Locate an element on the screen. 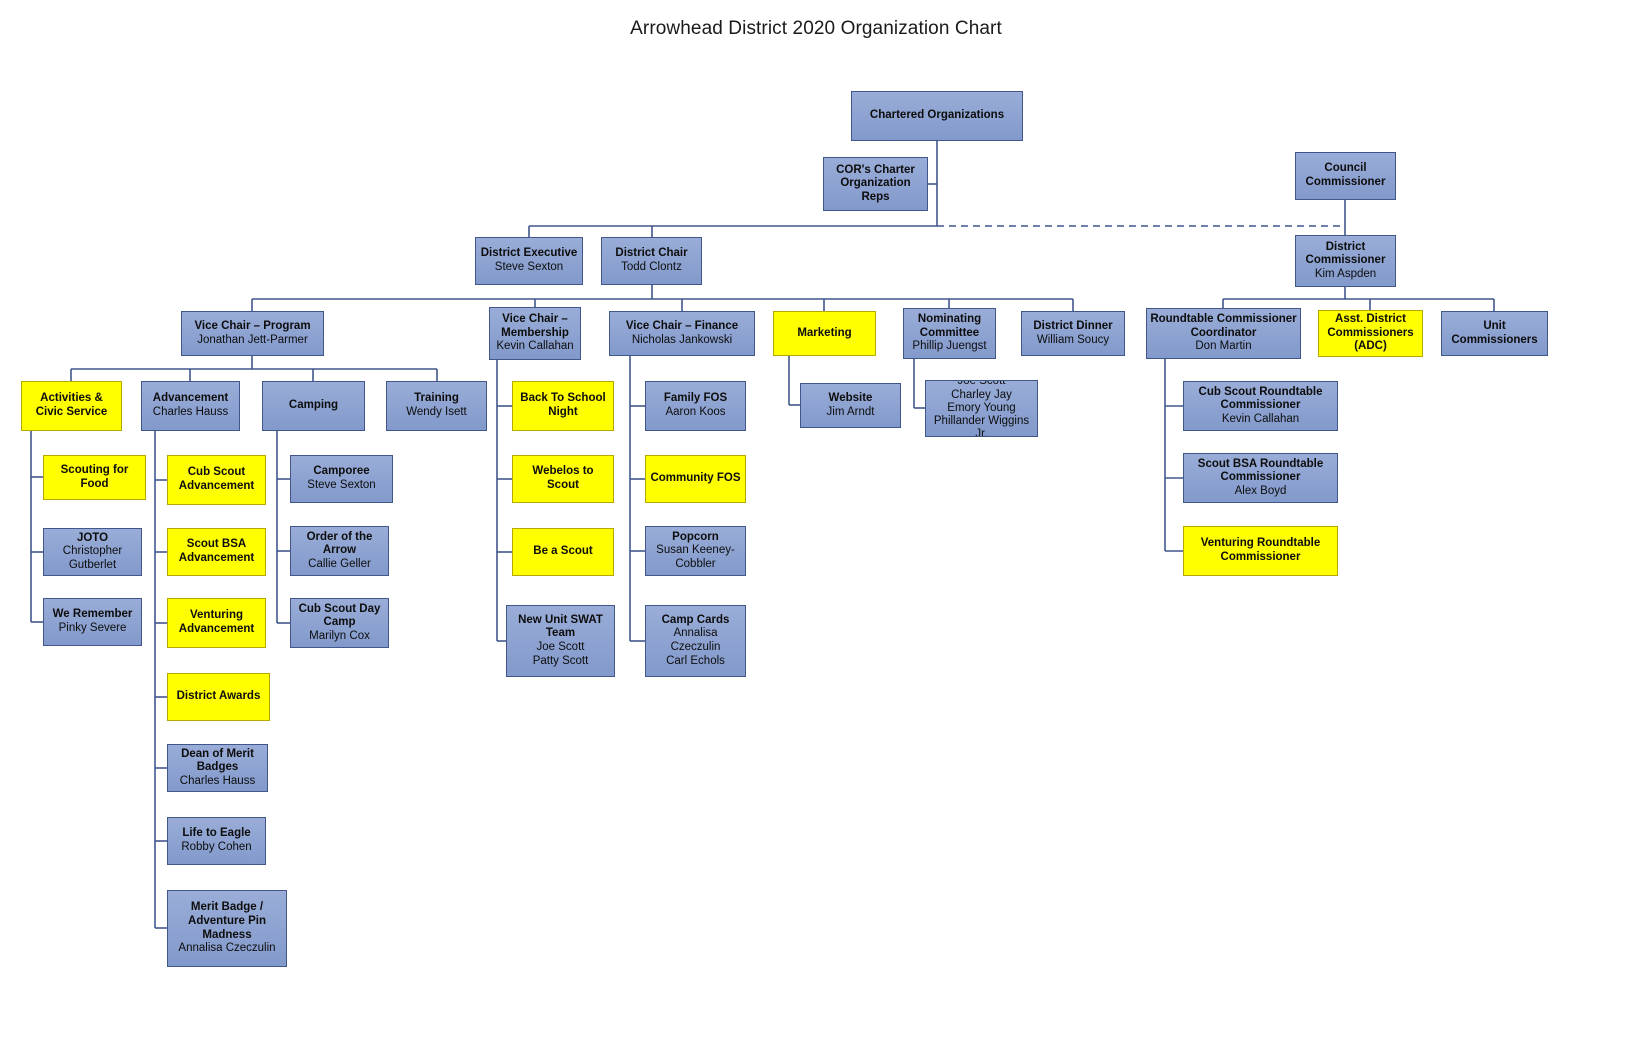 The width and height of the screenshot is (1632, 1056). org-node-community_fos: Community FOS is located at coordinates (695, 479).